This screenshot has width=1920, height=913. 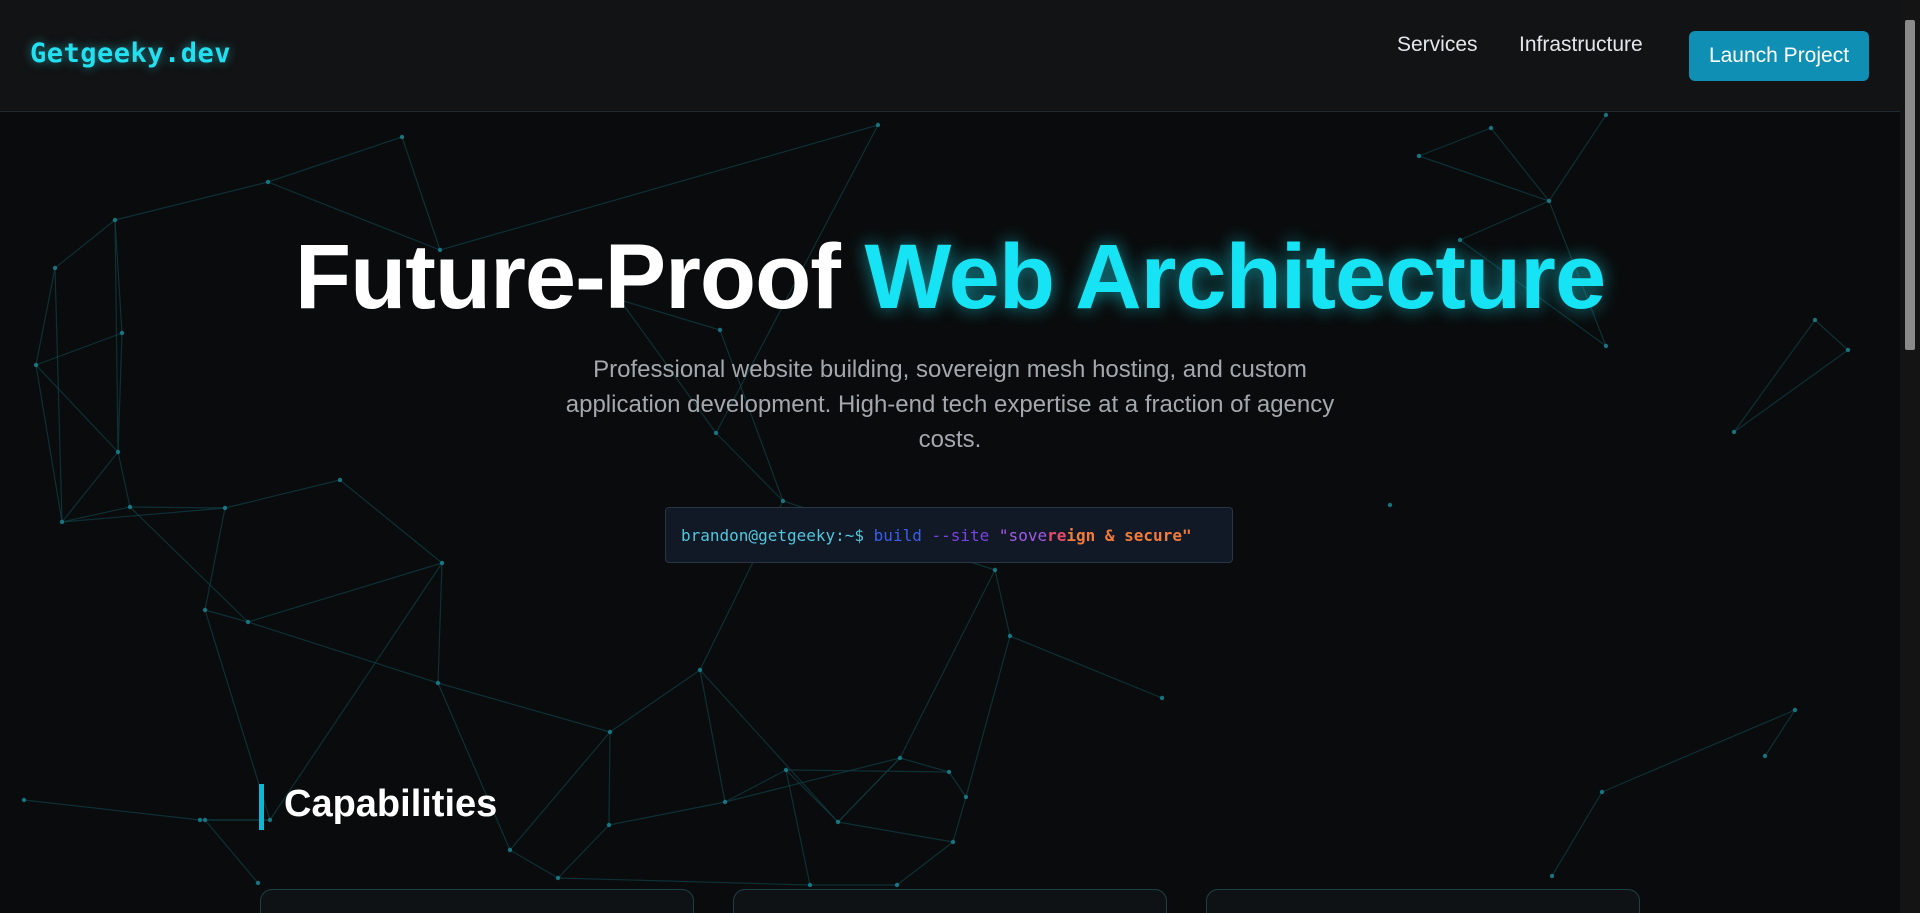 I want to click on terminal-string: "sovereign & secure", so click(x=1095, y=535).